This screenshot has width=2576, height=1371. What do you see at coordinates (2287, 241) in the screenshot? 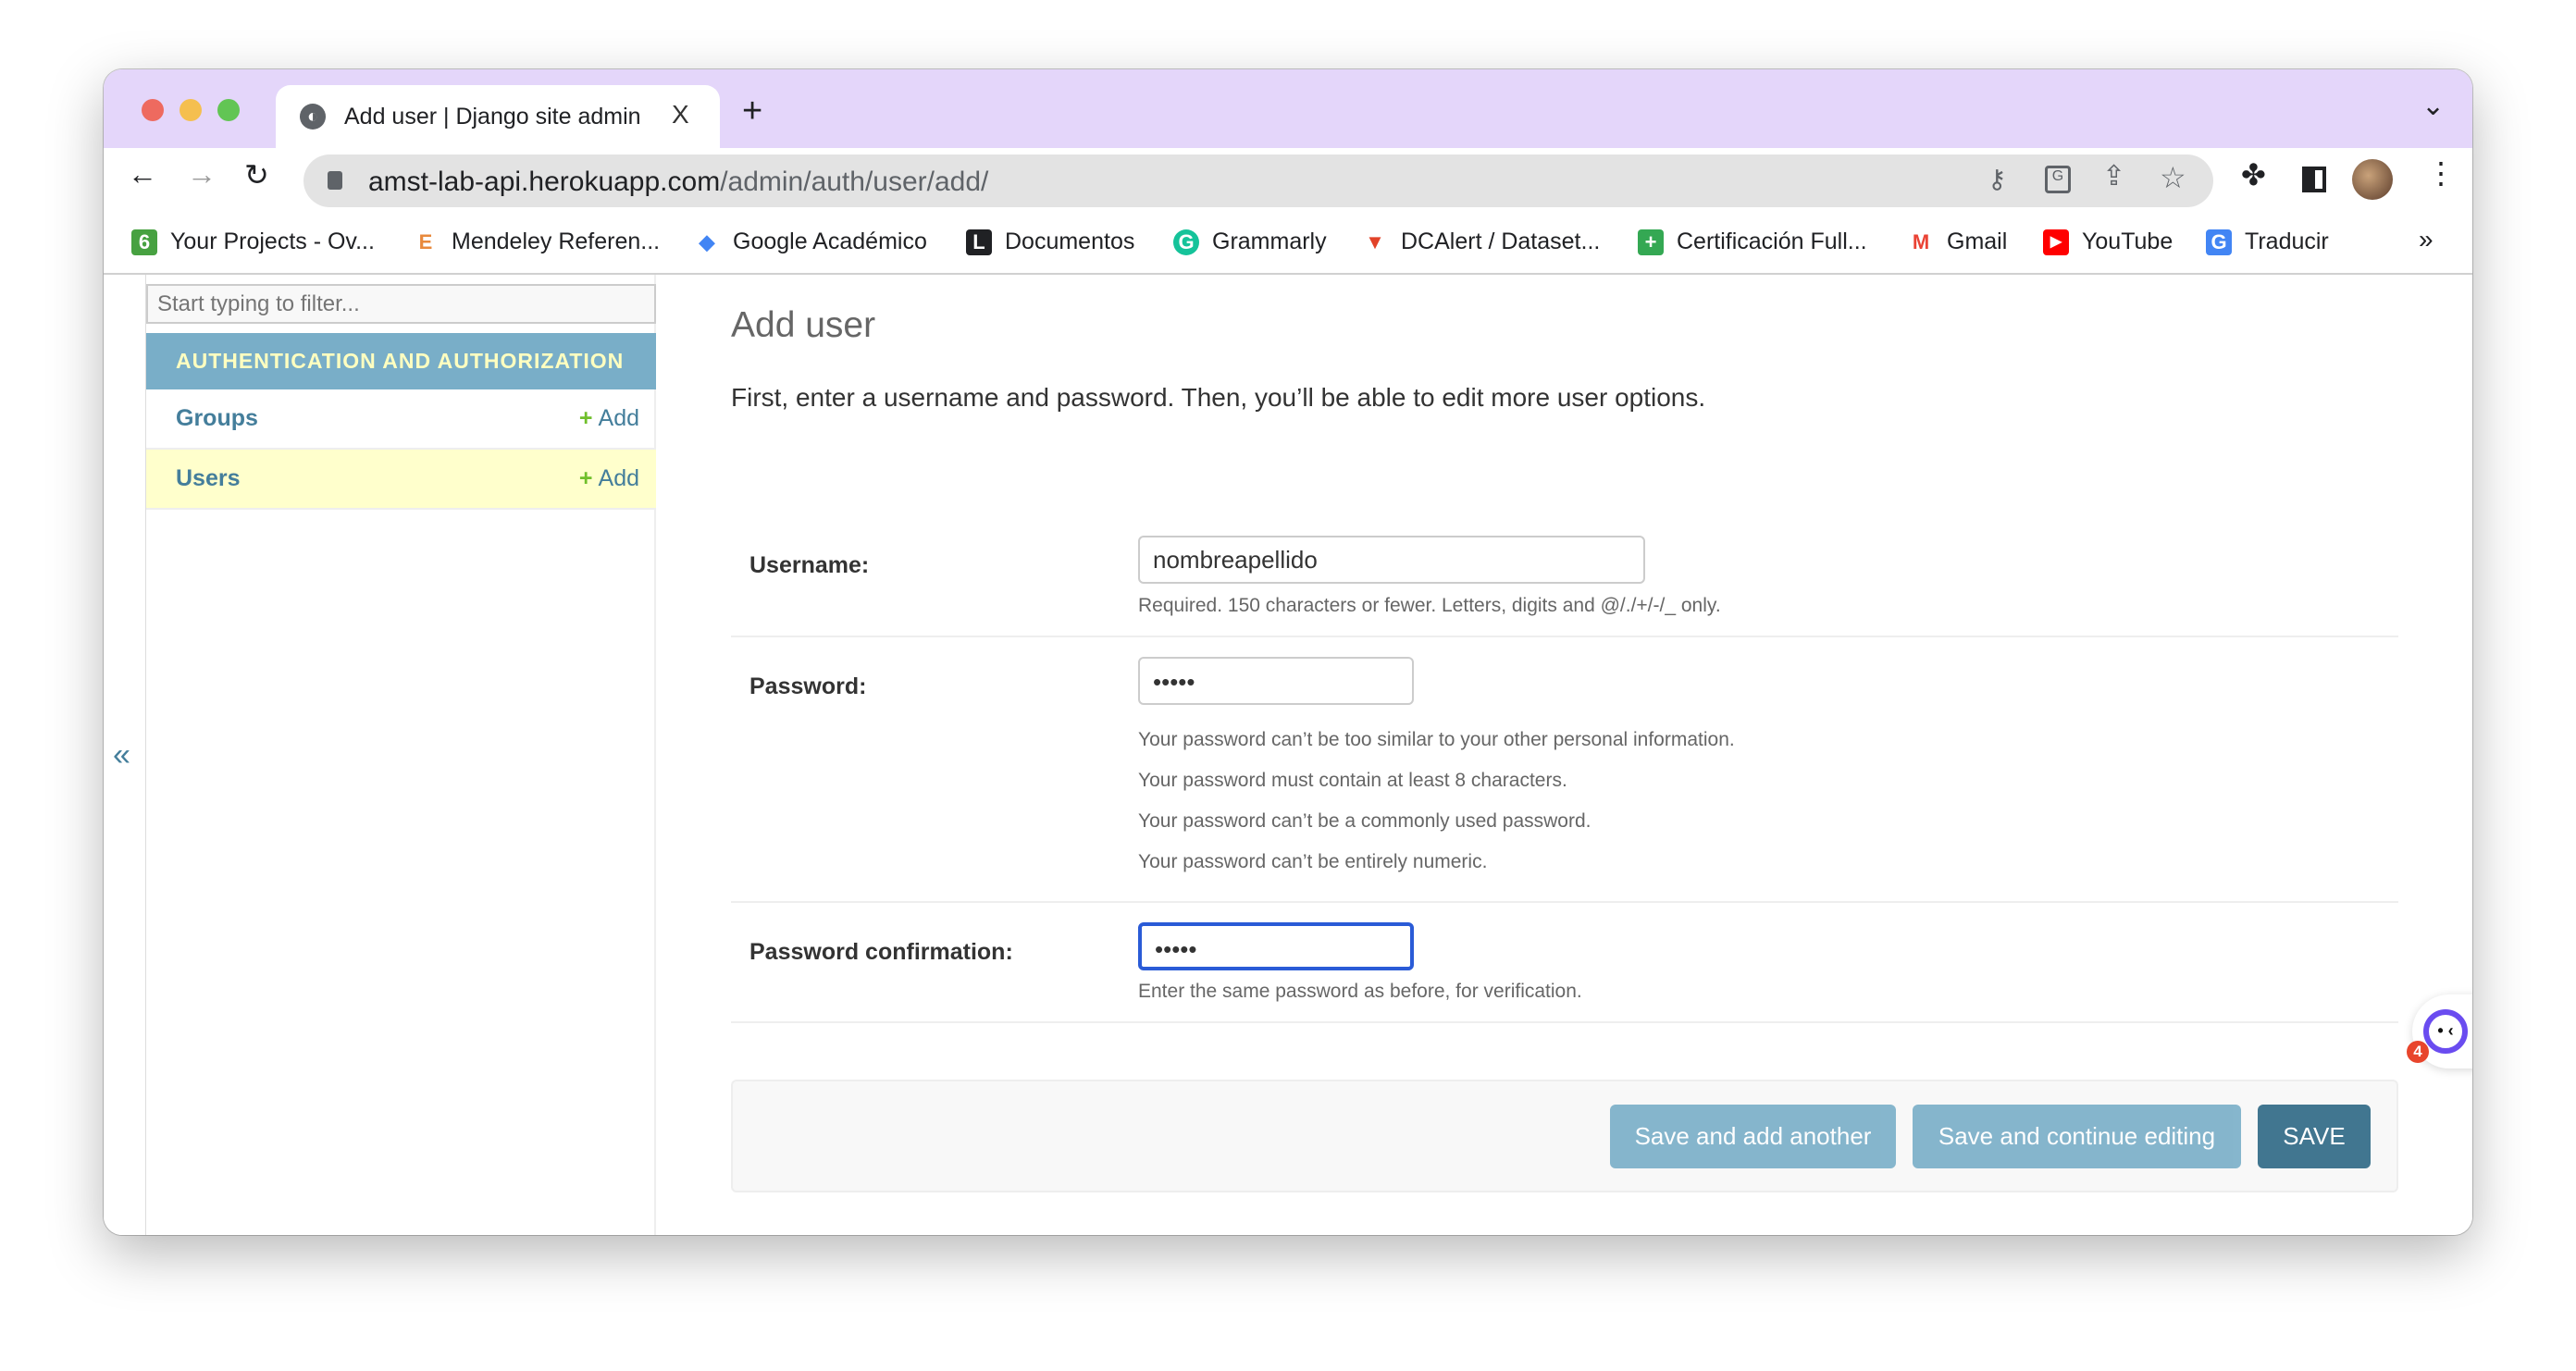
I see `bookmark-label: Traducir` at bounding box center [2287, 241].